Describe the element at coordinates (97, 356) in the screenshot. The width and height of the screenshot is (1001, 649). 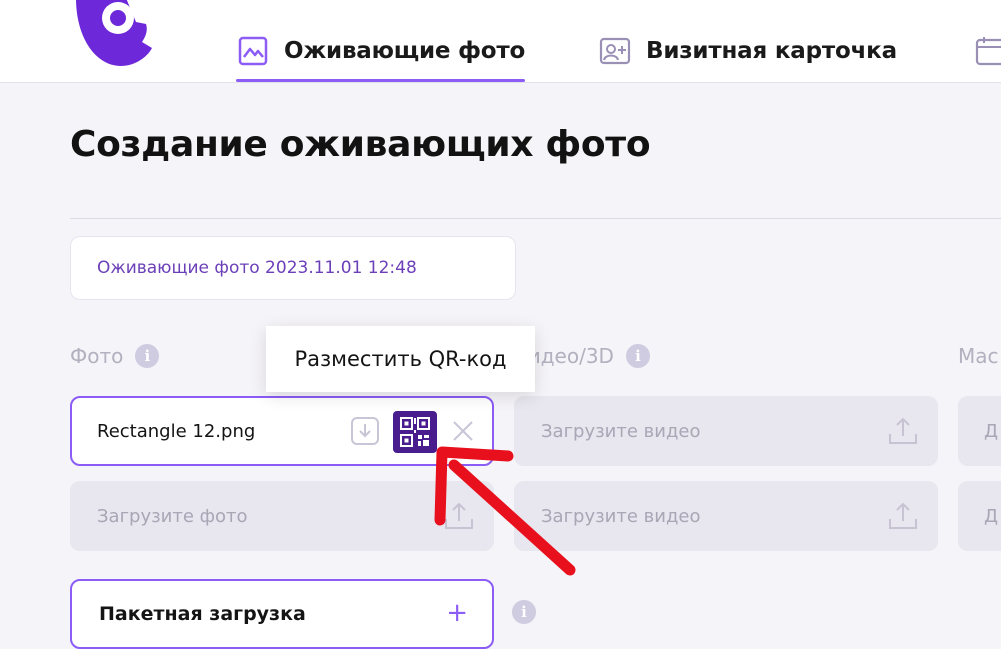
I see `photo-label-text: Фото` at that location.